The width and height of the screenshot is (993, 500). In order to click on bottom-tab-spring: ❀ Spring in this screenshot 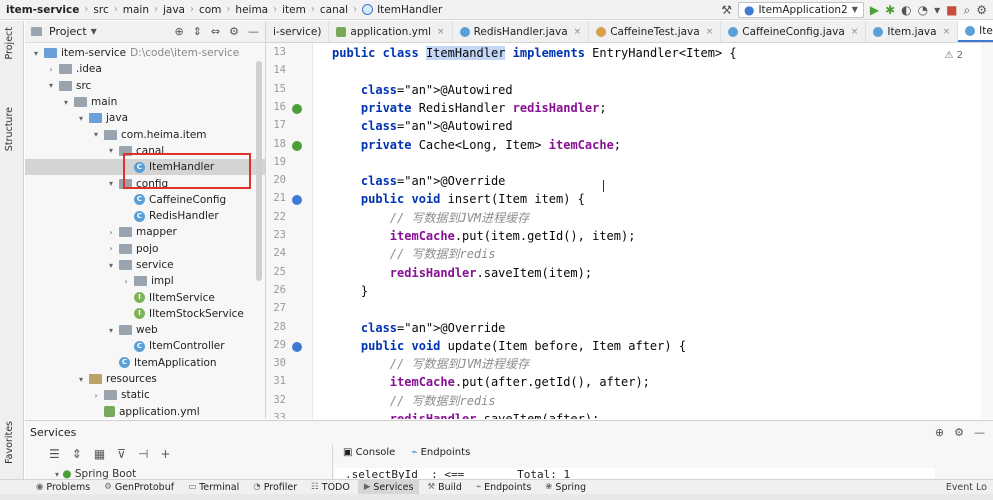, I will do `click(565, 487)`.